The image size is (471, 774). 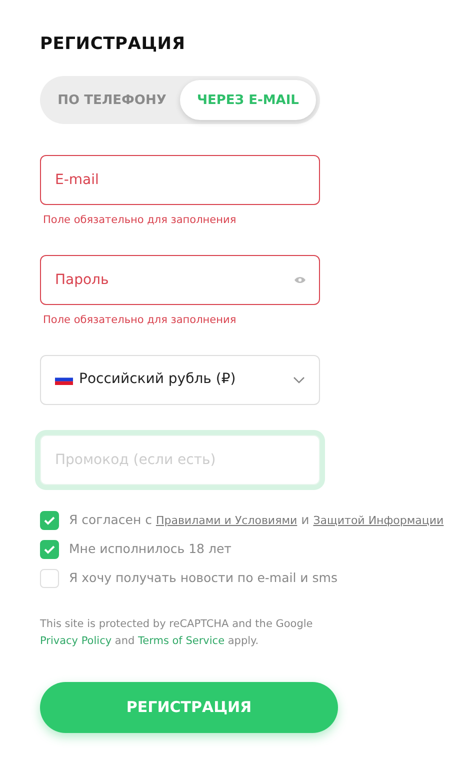 I want to click on page-title: РЕГИСТРАЦИЯ, so click(x=113, y=44).